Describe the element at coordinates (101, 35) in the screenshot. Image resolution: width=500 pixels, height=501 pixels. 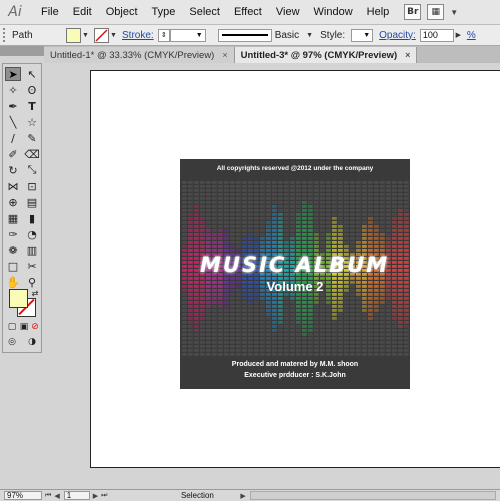
I see `stroke-none-swatch` at that location.